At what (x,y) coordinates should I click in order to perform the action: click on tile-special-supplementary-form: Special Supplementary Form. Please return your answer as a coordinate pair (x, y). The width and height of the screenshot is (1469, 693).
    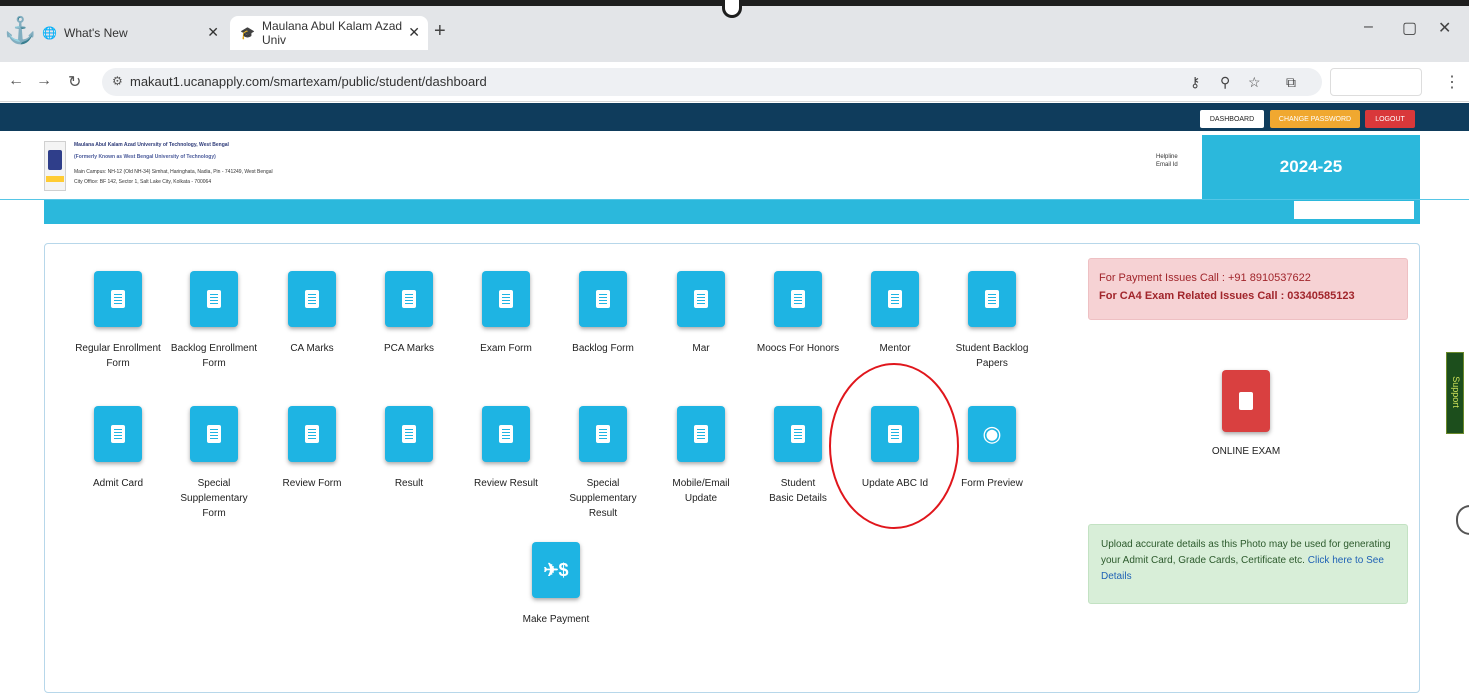
    Looking at the image, I should click on (214, 463).